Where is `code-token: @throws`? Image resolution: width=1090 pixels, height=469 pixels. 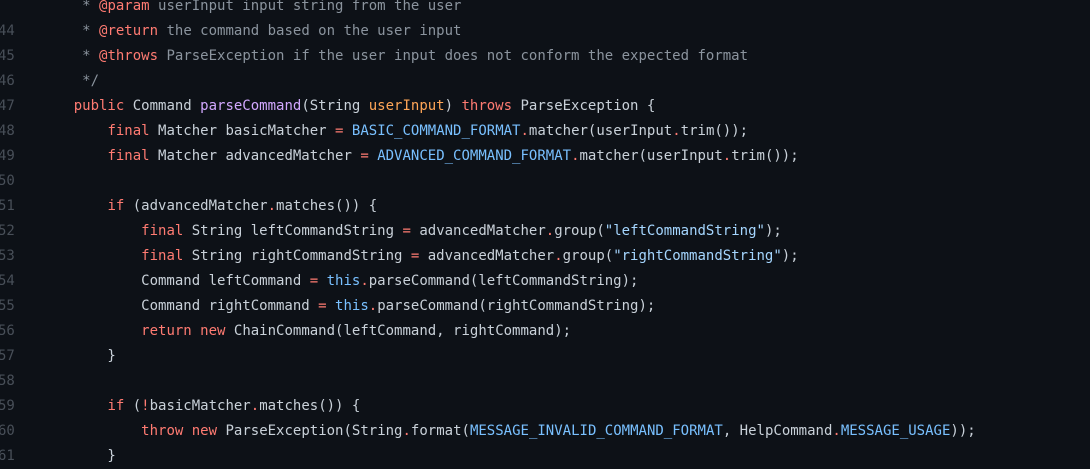 code-token: @throws is located at coordinates (129, 56).